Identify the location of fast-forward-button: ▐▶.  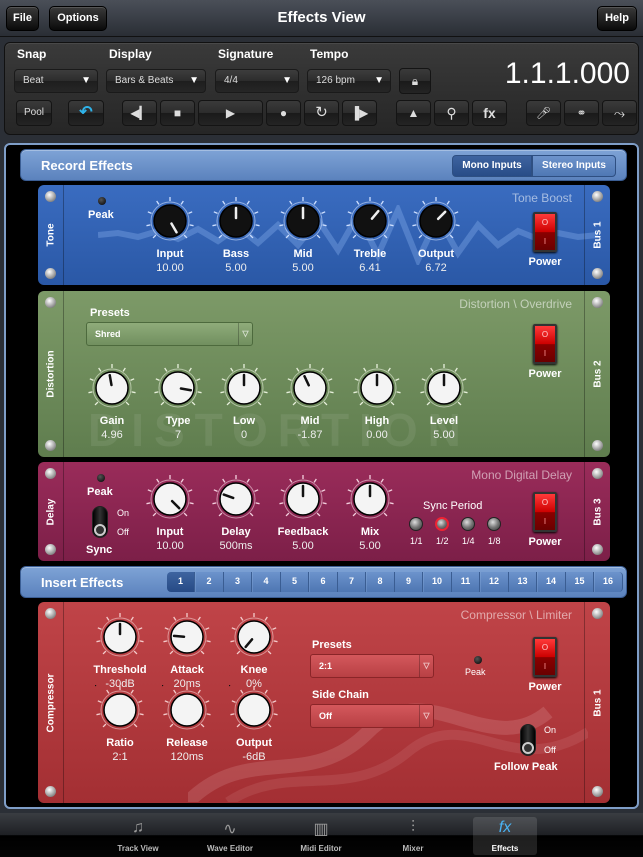
(359, 113).